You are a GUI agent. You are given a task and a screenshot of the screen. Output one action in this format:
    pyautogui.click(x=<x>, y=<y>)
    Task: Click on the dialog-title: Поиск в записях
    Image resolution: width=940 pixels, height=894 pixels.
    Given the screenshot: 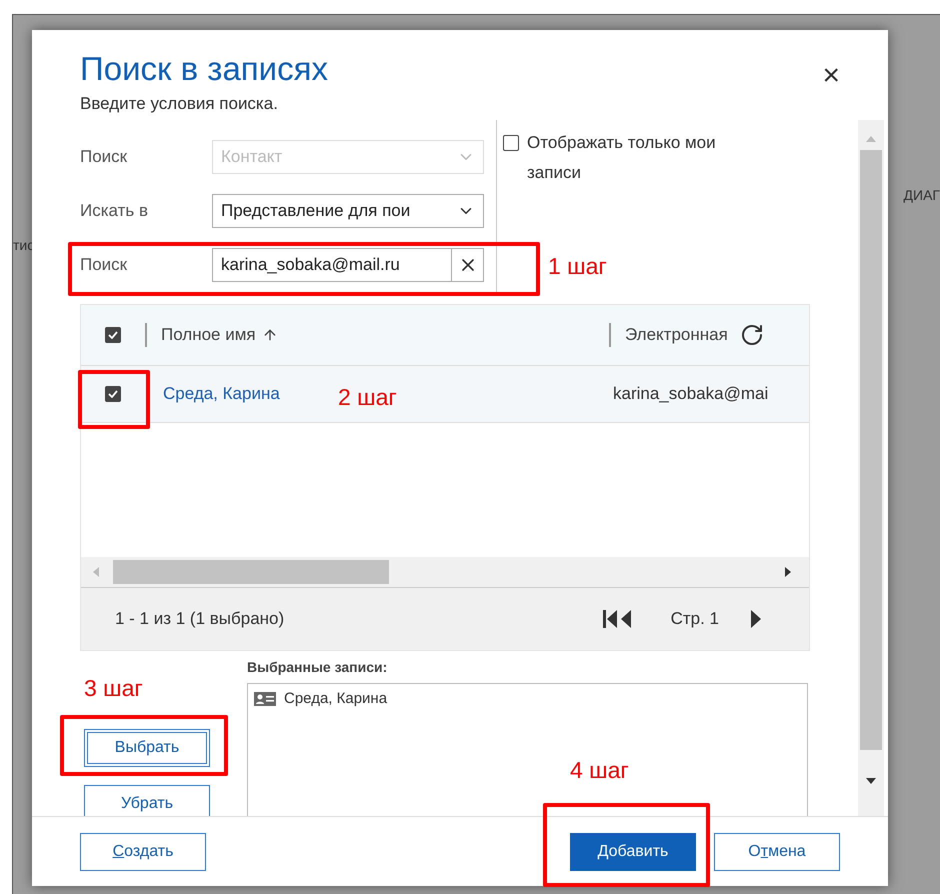 What is the action you would take?
    pyautogui.click(x=204, y=69)
    